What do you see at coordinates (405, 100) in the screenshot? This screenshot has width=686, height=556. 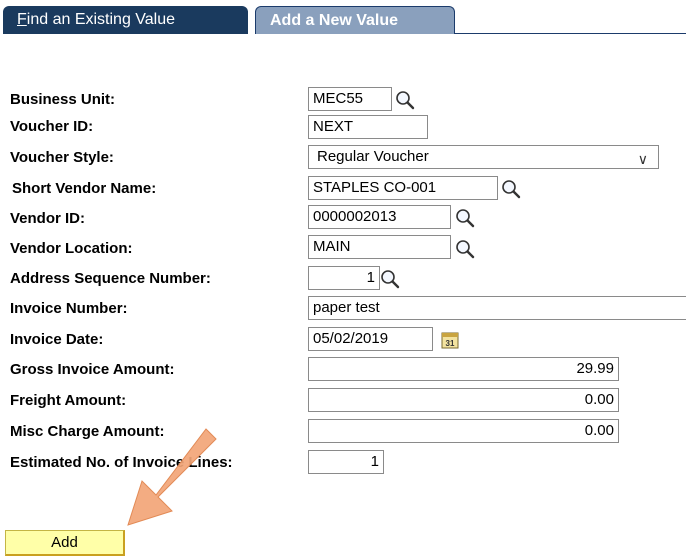 I see `business-unit-lookup-icon` at bounding box center [405, 100].